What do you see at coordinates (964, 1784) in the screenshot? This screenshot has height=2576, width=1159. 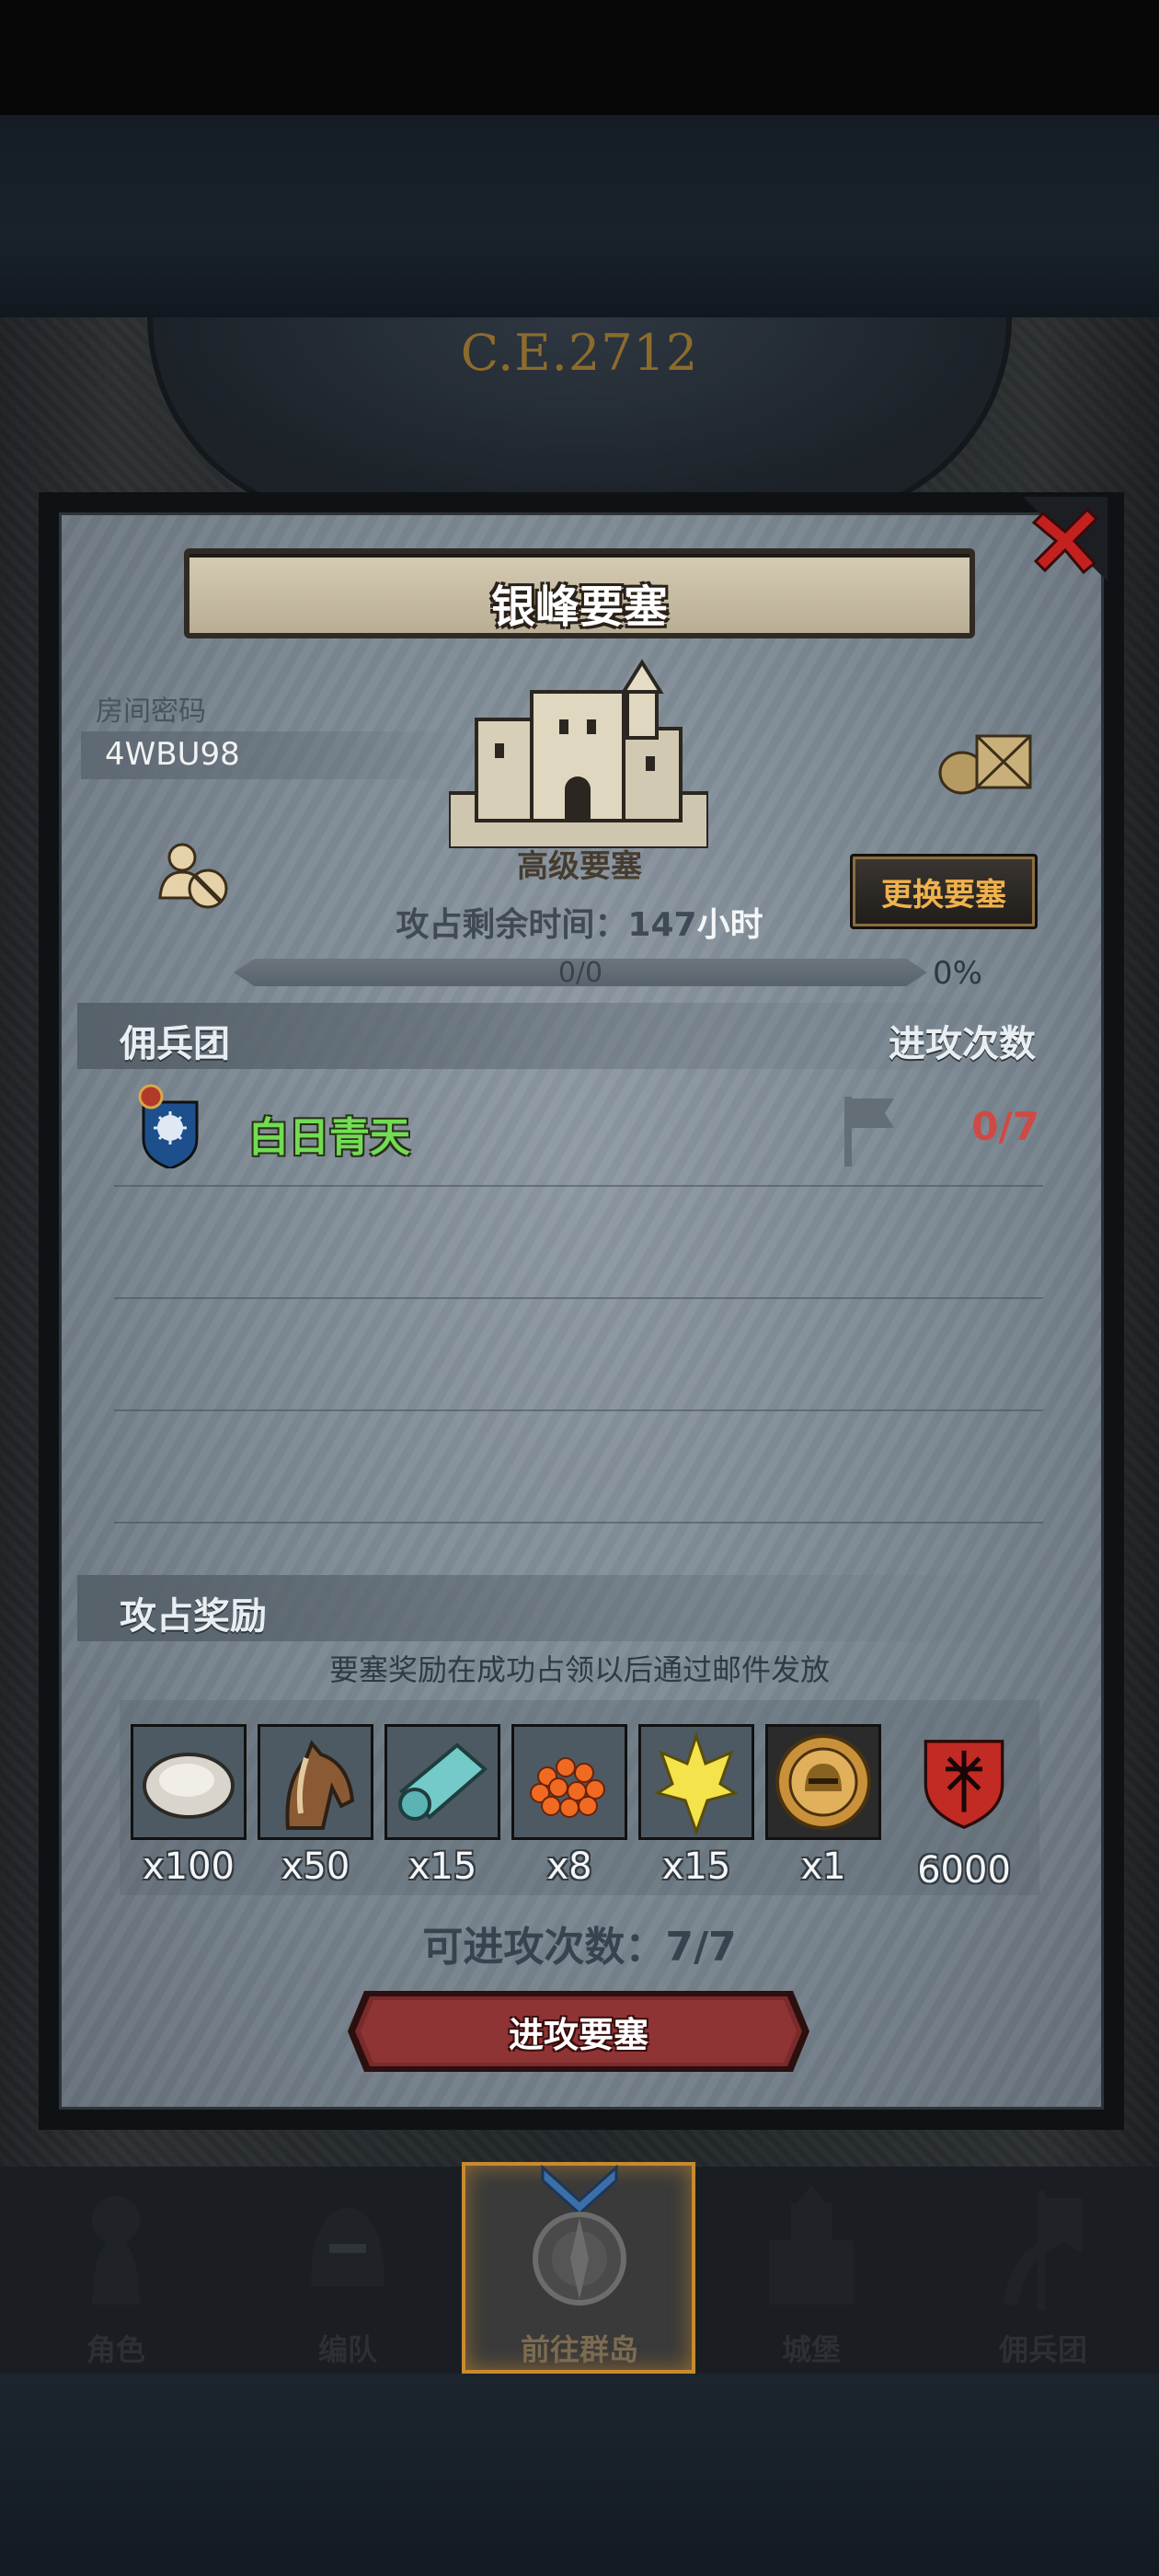 I see `red-shield-icon` at bounding box center [964, 1784].